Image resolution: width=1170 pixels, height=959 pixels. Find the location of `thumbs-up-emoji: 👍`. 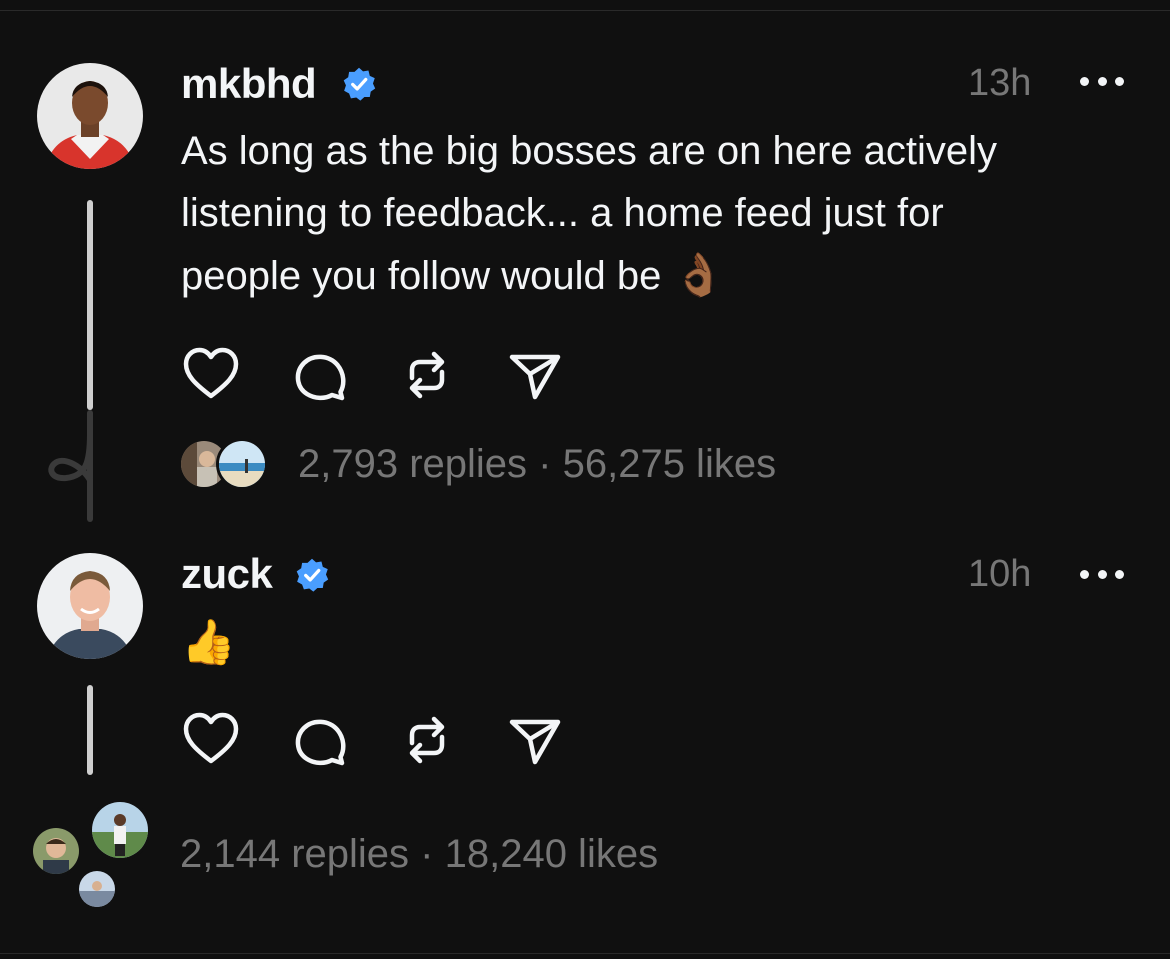

thumbs-up-emoji: 👍 is located at coordinates (208, 642).